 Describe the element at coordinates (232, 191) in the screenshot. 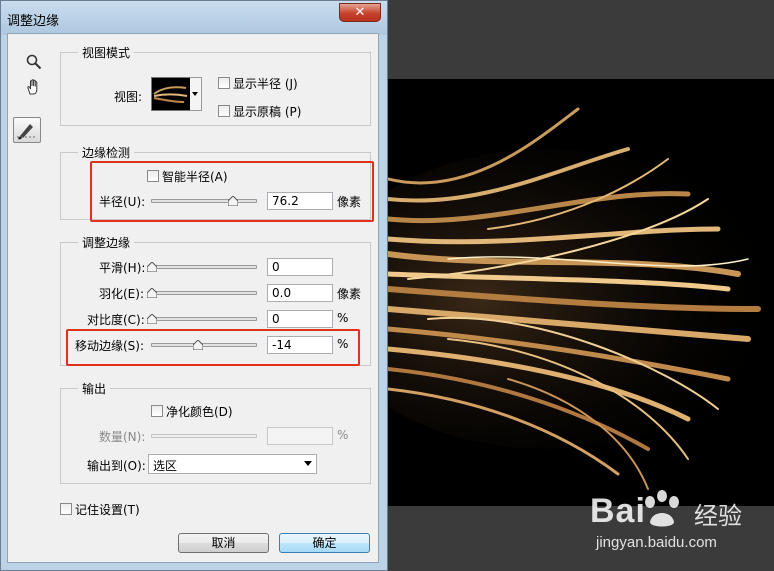

I see `highlight-box-radius` at that location.